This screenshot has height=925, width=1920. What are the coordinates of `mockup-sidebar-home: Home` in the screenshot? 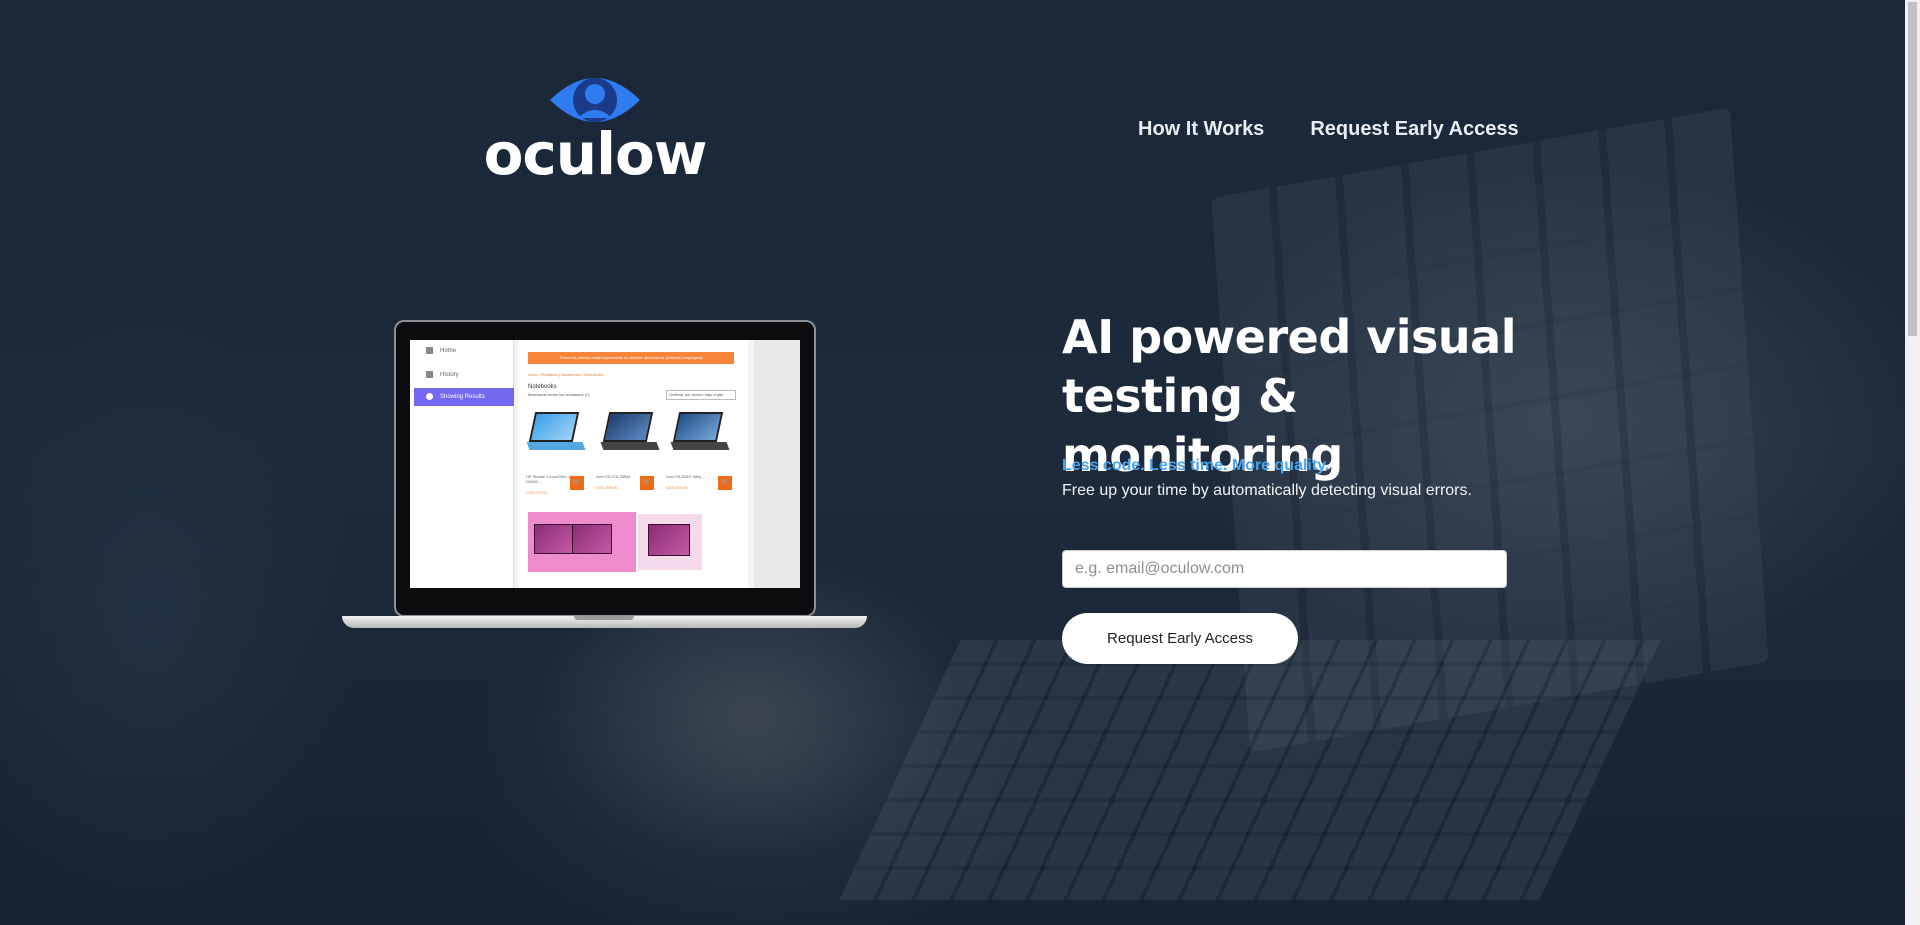 It's located at (464, 351).